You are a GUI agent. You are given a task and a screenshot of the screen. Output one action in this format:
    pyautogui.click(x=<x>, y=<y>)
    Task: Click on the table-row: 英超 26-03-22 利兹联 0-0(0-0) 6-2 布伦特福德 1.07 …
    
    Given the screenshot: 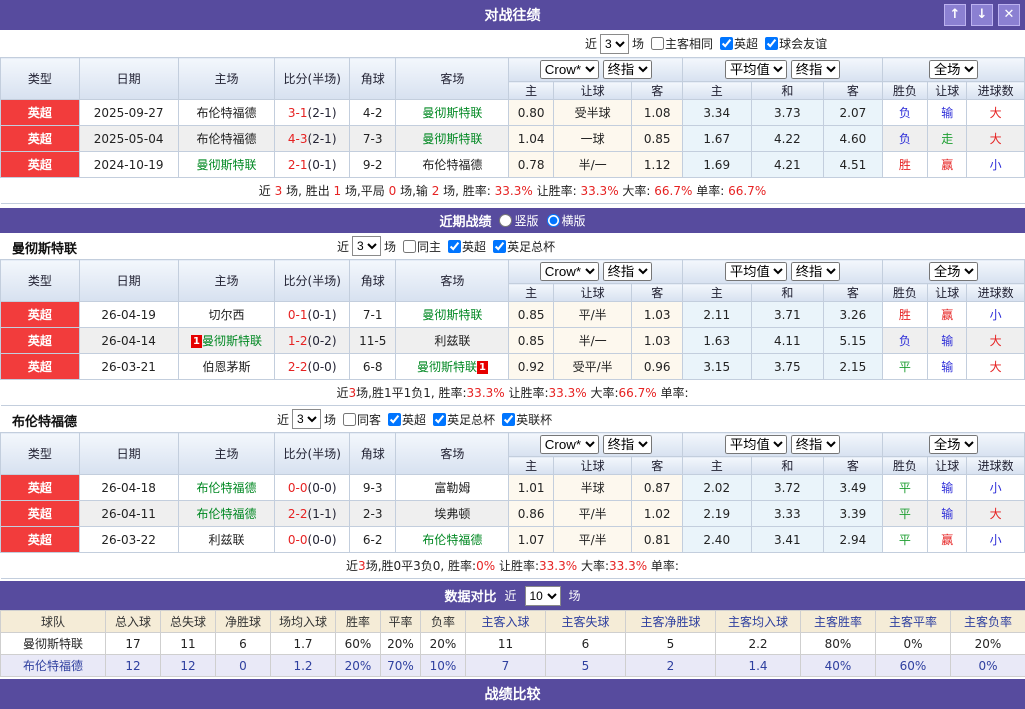 What is the action you would take?
    pyautogui.click(x=513, y=540)
    